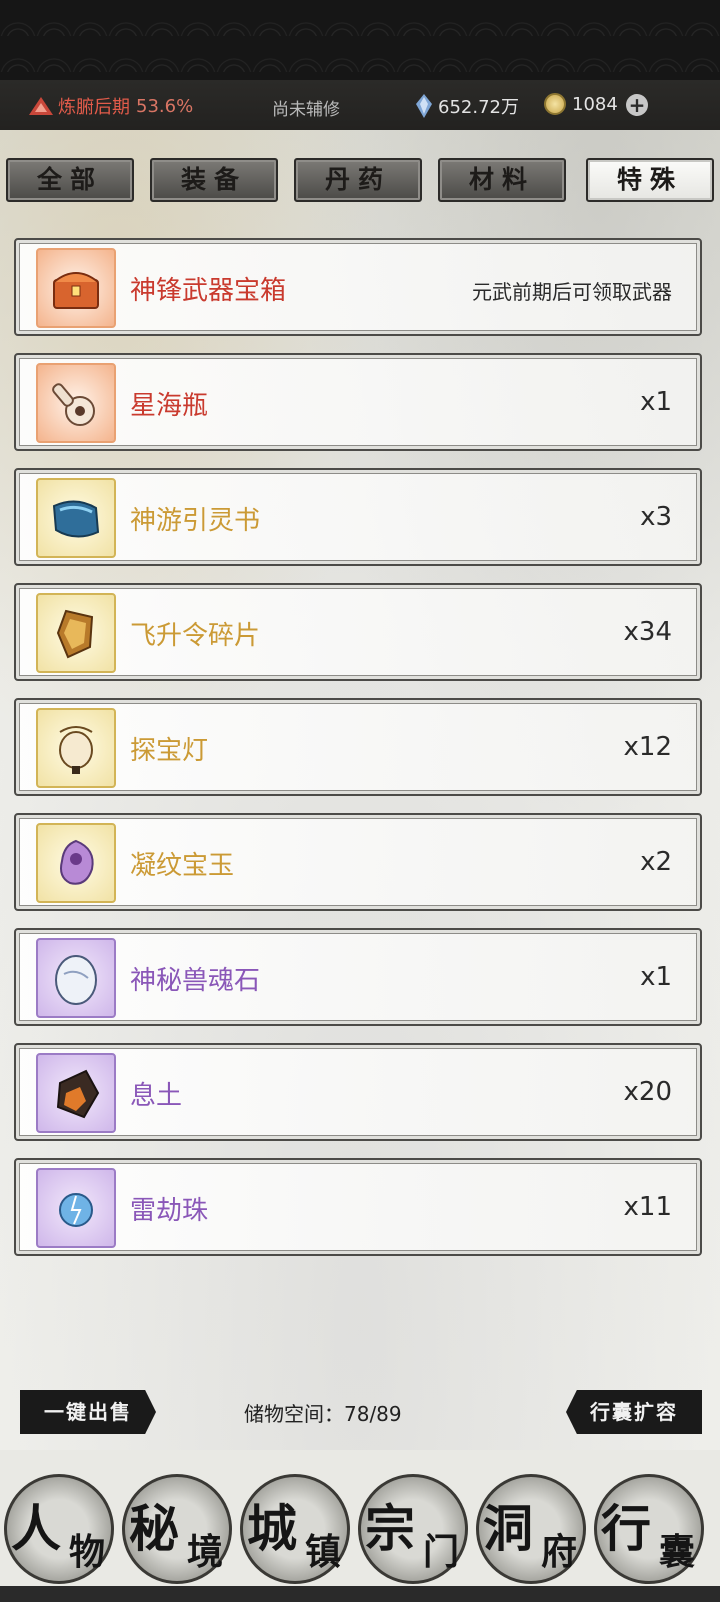 This screenshot has height=1602, width=720. What do you see at coordinates (204, 1552) in the screenshot?
I see `nav-secret-realm-small: 境` at bounding box center [204, 1552].